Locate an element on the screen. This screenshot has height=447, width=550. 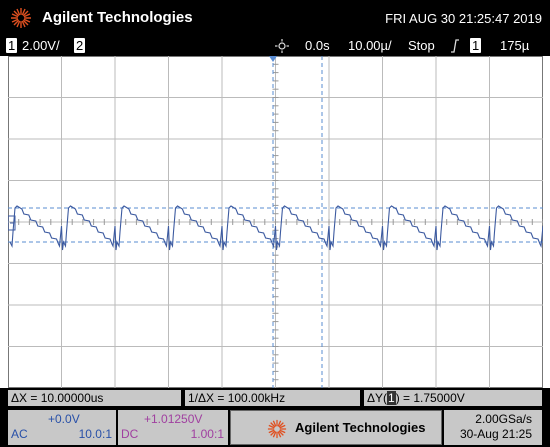
inverse-delta-x-readout: 1/ΔX = 100.00kHz is located at coordinates (272, 398).